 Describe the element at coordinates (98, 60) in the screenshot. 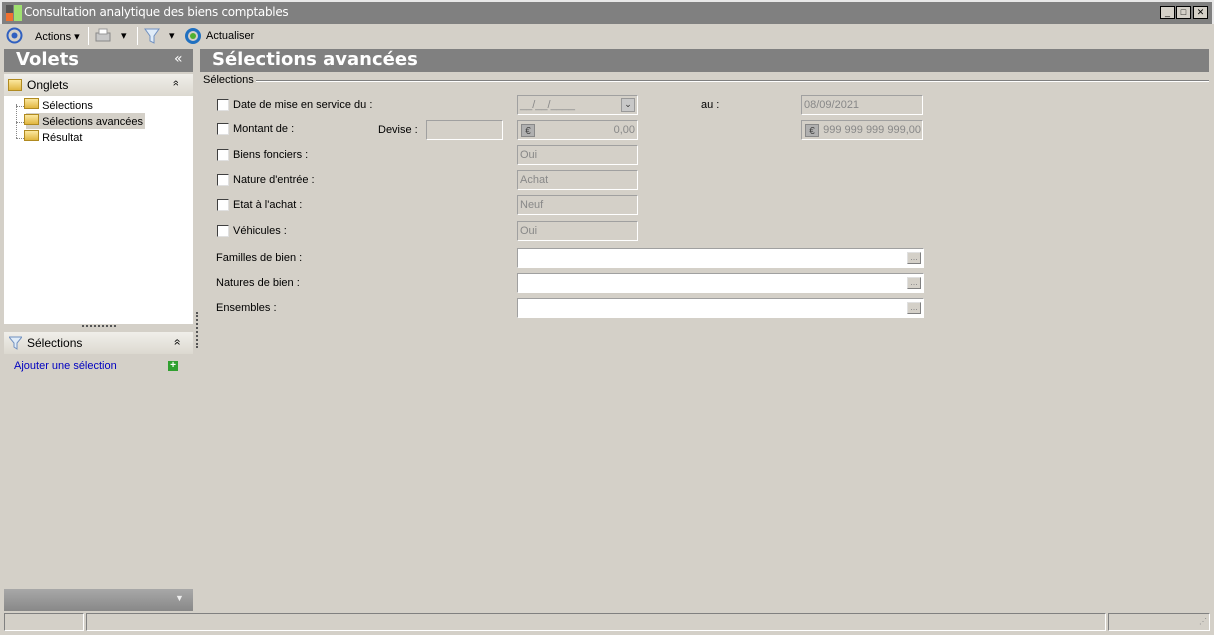

I see `volets-header: Volets «` at that location.